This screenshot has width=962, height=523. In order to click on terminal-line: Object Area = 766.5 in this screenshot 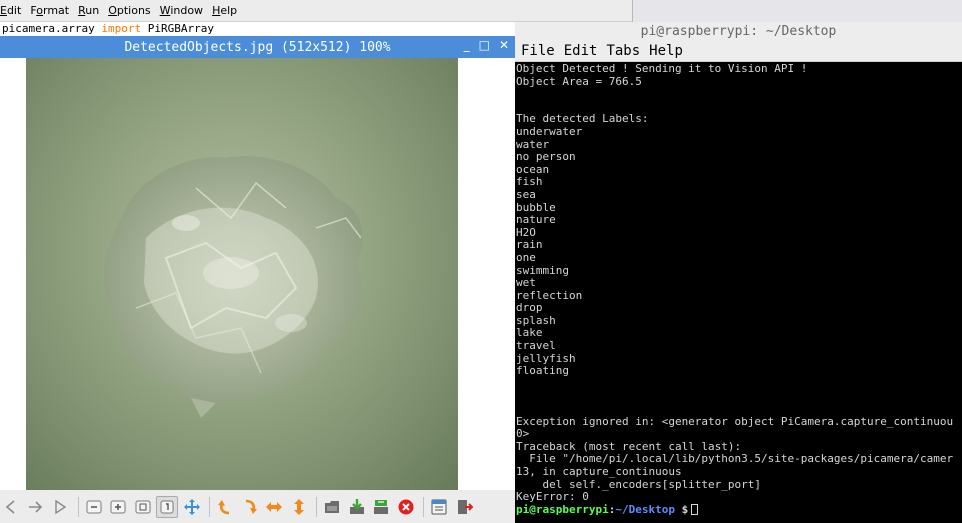, I will do `click(579, 81)`.